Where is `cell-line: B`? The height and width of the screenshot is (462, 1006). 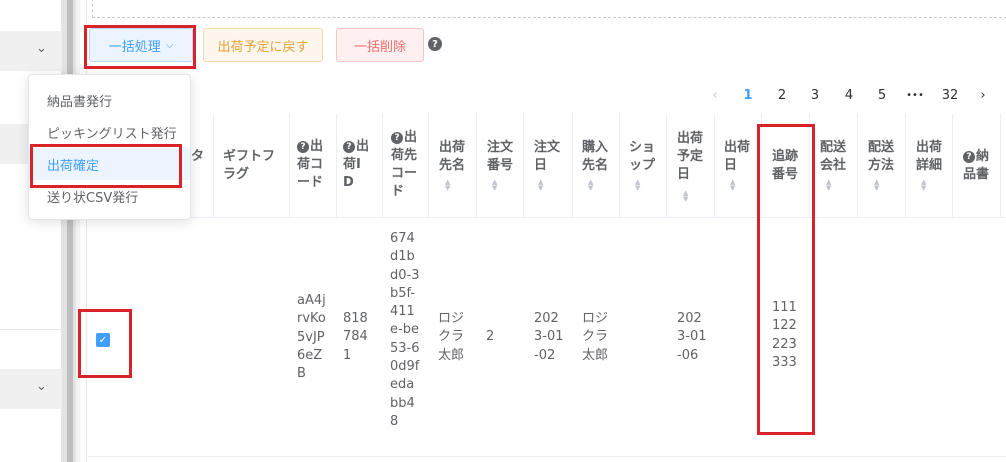 cell-line: B is located at coordinates (301, 374).